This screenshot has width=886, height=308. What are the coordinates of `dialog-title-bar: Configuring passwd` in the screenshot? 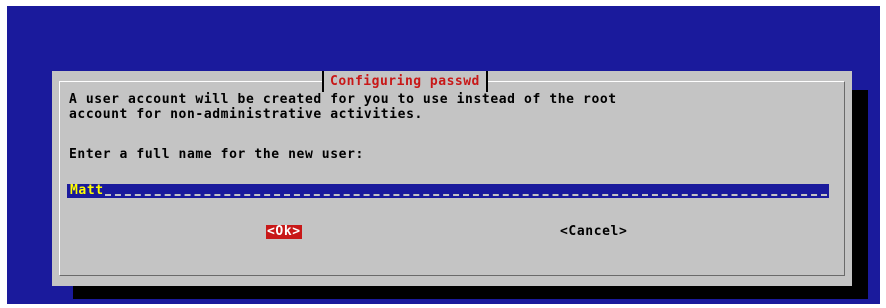 It's located at (405, 81).